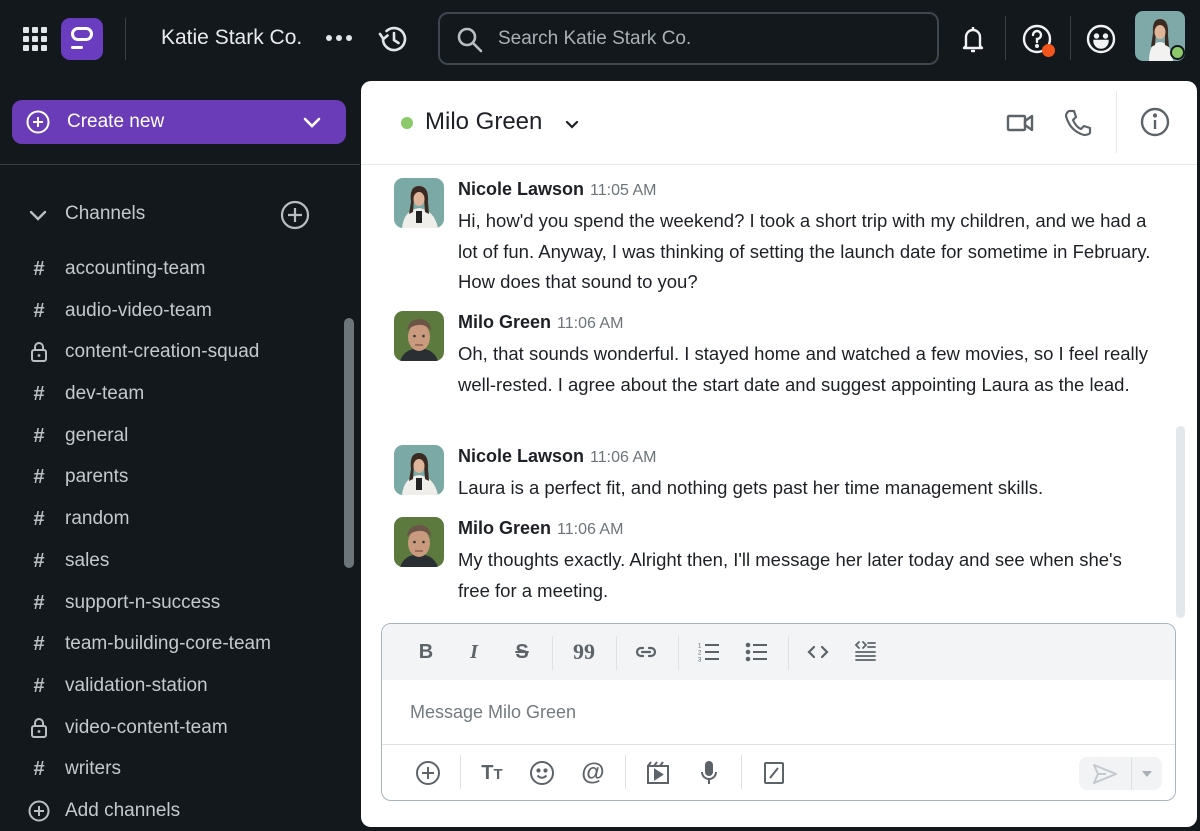 The image size is (1200, 831). Describe the element at coordinates (757, 652) in the screenshot. I see `bullet-list-icon` at that location.